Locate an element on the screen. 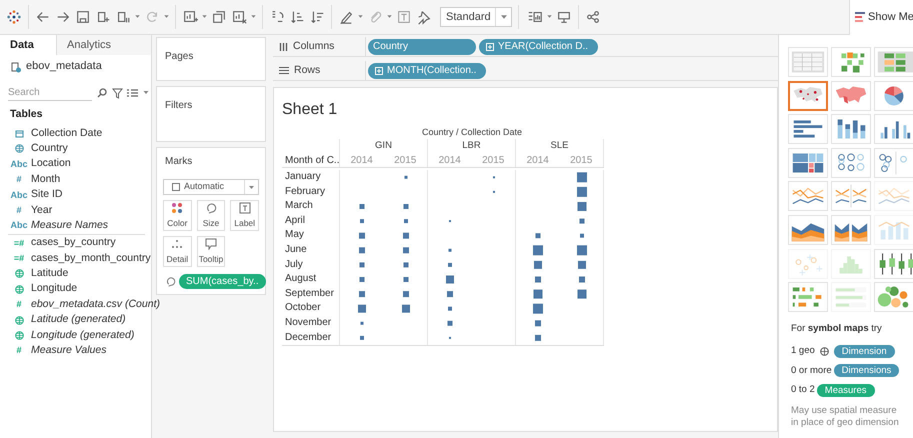 This screenshot has width=913, height=438. row-label: June is located at coordinates (296, 249).